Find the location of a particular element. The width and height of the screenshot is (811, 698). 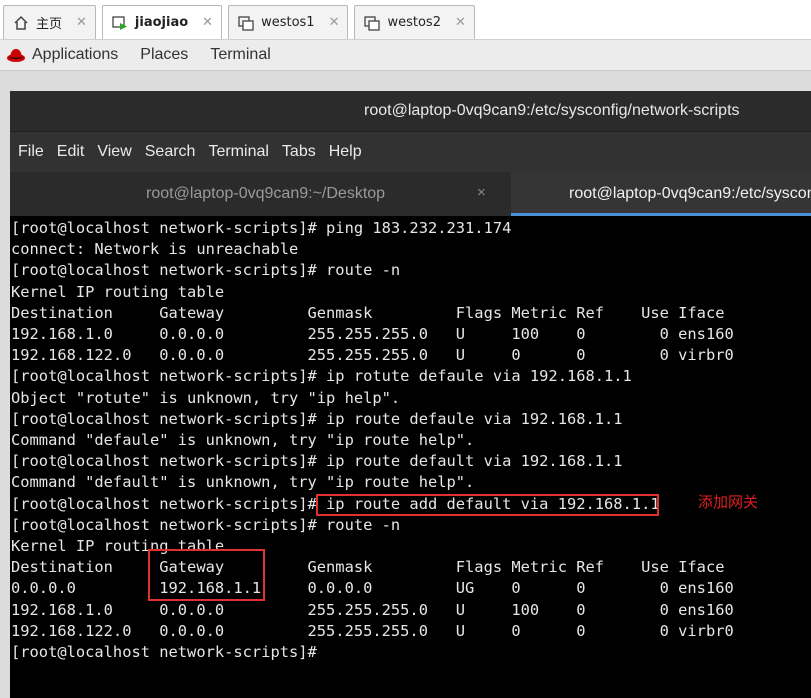

menu-help: Help is located at coordinates (345, 152).